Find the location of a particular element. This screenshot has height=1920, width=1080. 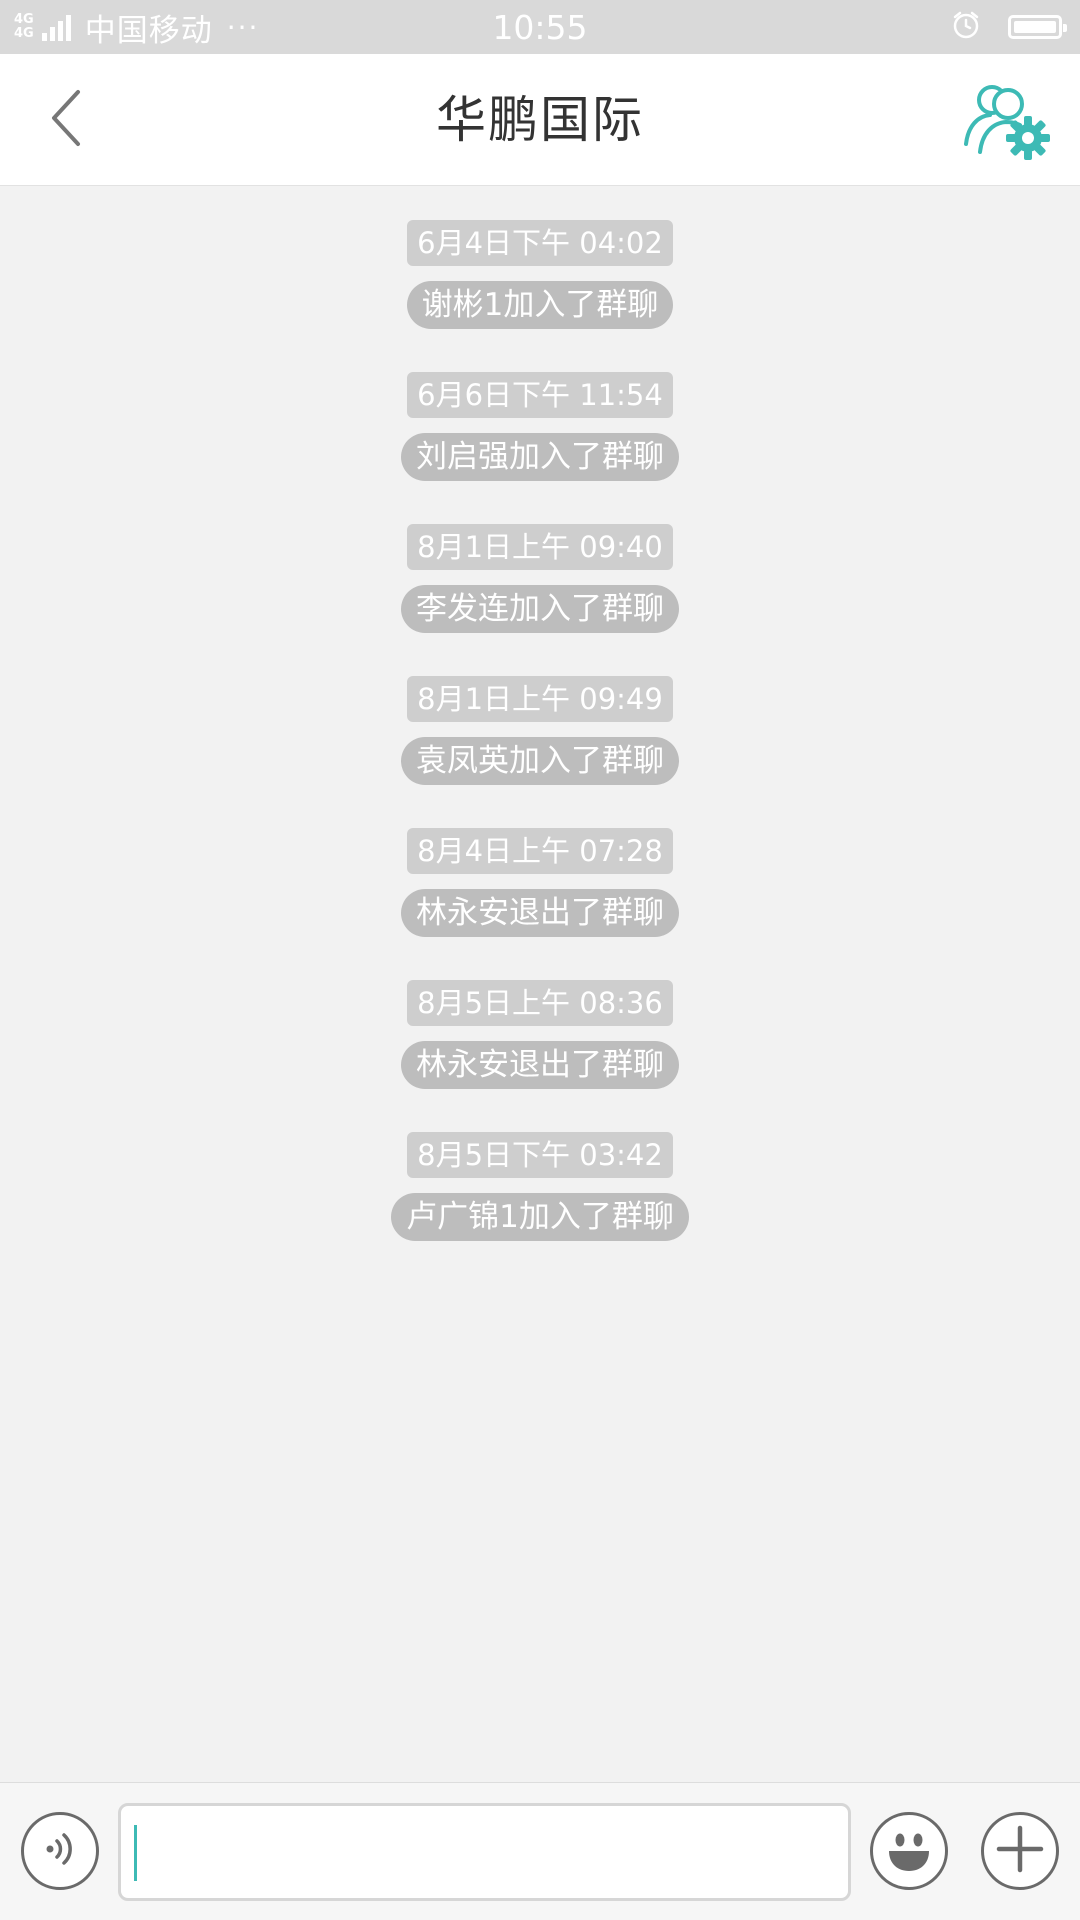

status-time: 10:55 is located at coordinates (540, 27).